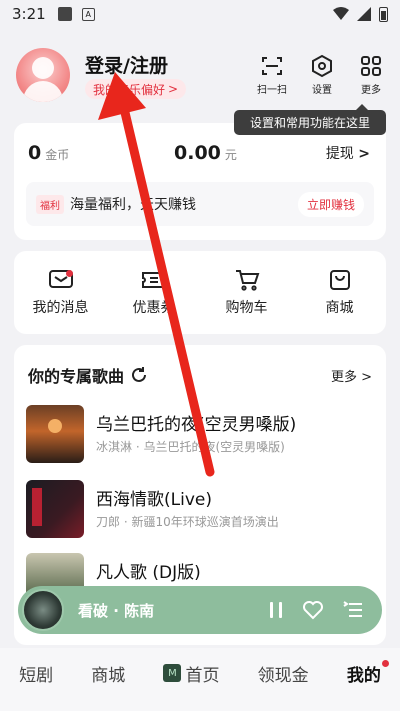  What do you see at coordinates (190, 447) in the screenshot?
I see `song-subtitle: 冰淇淋 · 乌兰巴托的夜(空灵男嗓版)` at bounding box center [190, 447].